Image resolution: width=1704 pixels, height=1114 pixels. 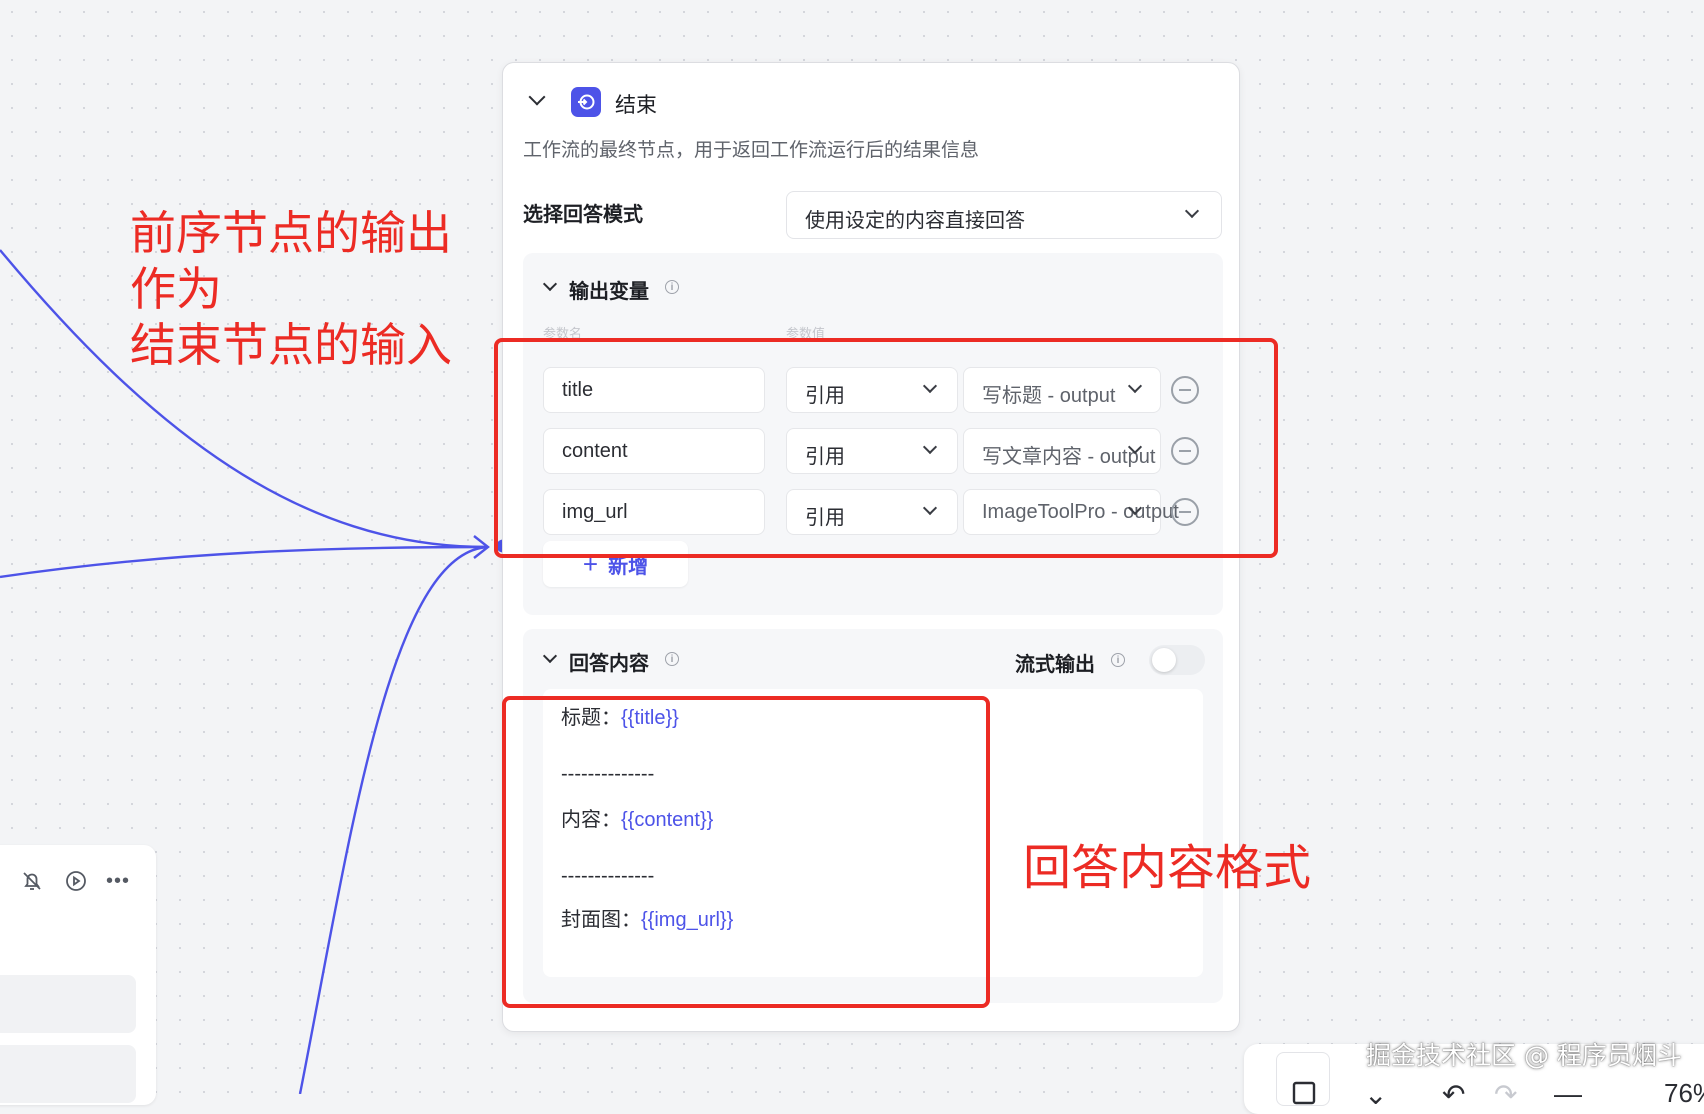 What do you see at coordinates (1524, 1055) in the screenshot?
I see `watermark: 掘金技术社区 @ 程序员烟斗` at bounding box center [1524, 1055].